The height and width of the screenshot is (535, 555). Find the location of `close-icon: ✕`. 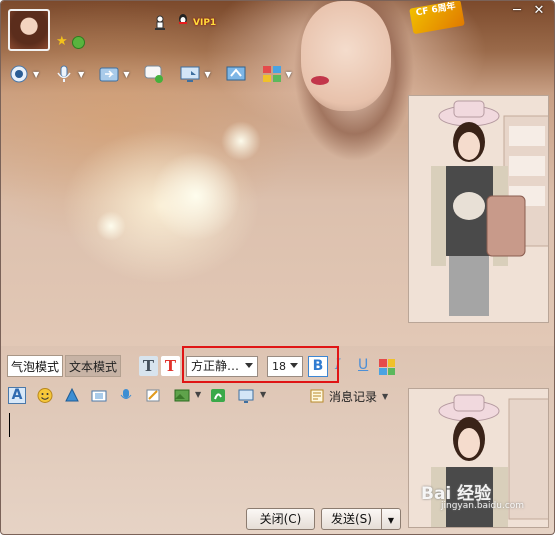

close-icon: ✕ is located at coordinates (539, 11).